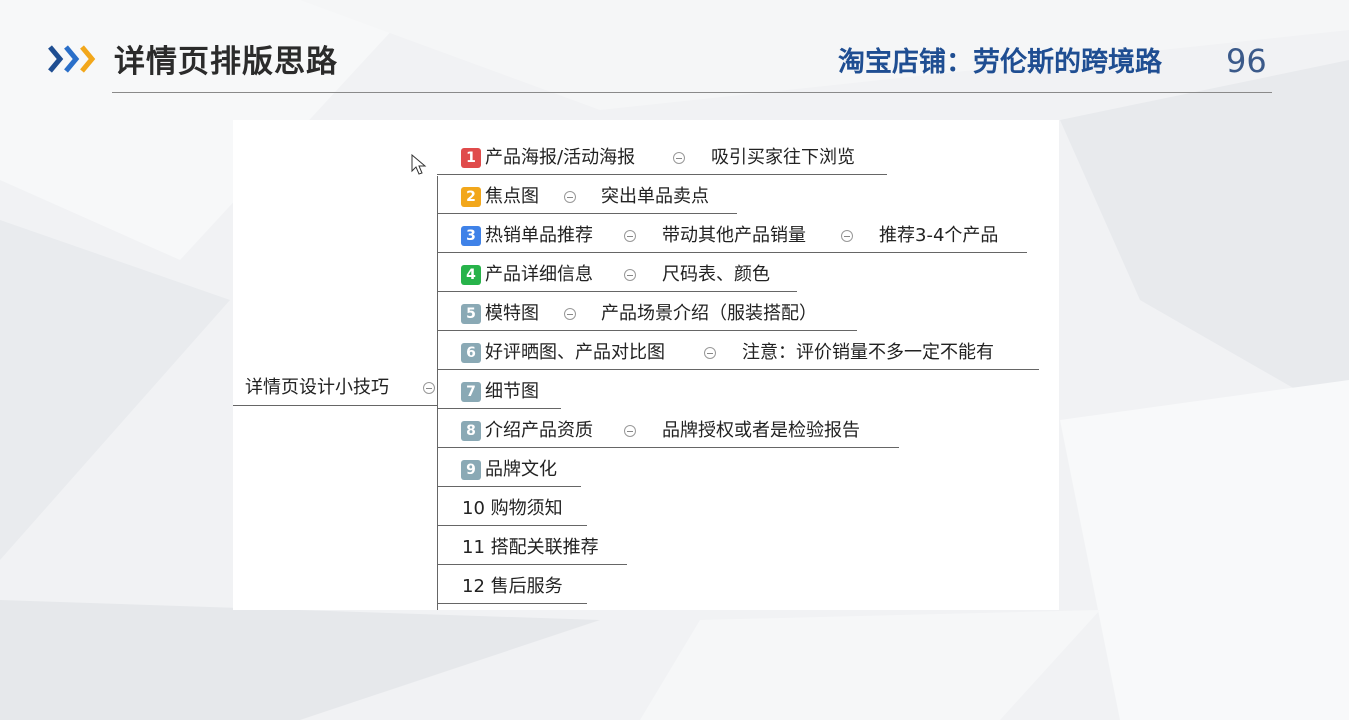 This screenshot has width=1349, height=720. Describe the element at coordinates (539, 430) in the screenshot. I see `branch-label: 介绍产品资质` at that location.